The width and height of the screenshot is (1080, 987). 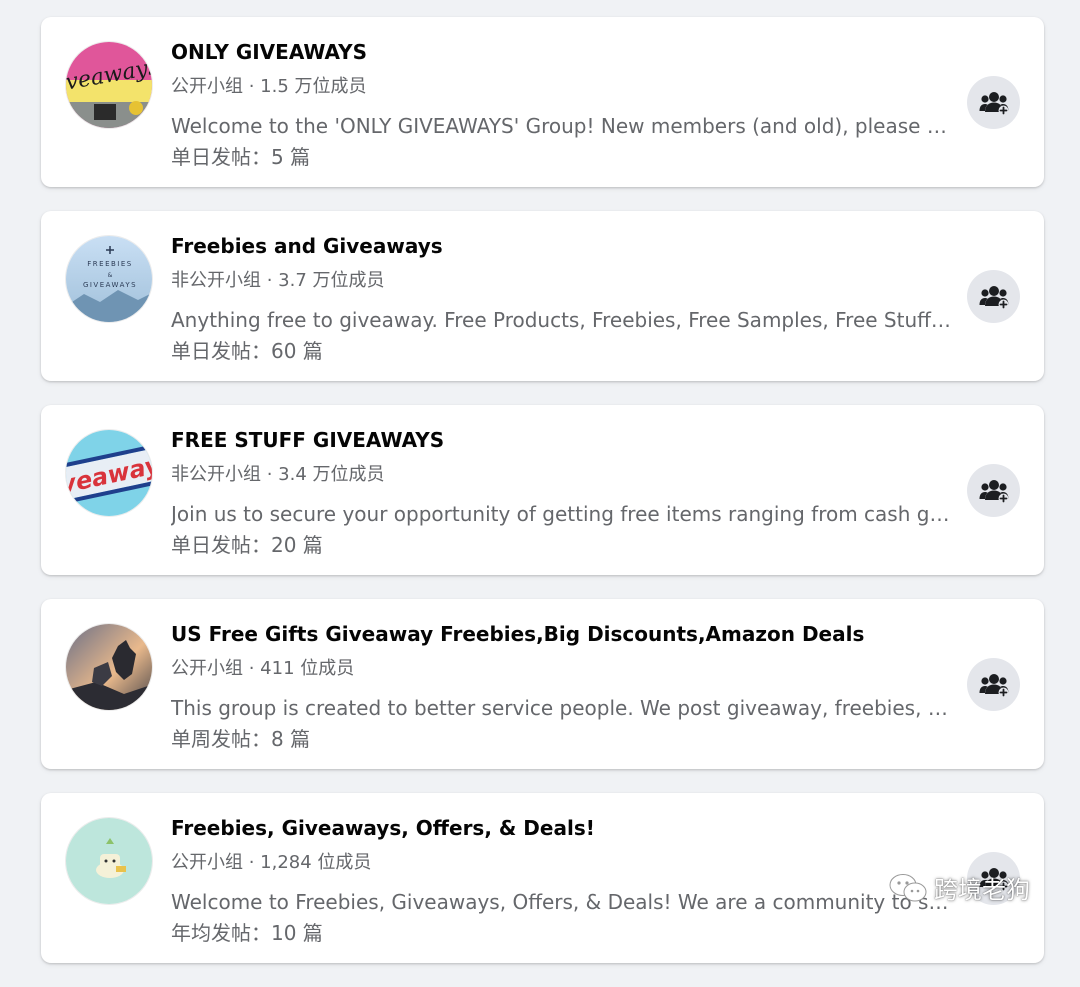 What do you see at coordinates (109, 473) in the screenshot?
I see `group-avatar: veaway` at bounding box center [109, 473].